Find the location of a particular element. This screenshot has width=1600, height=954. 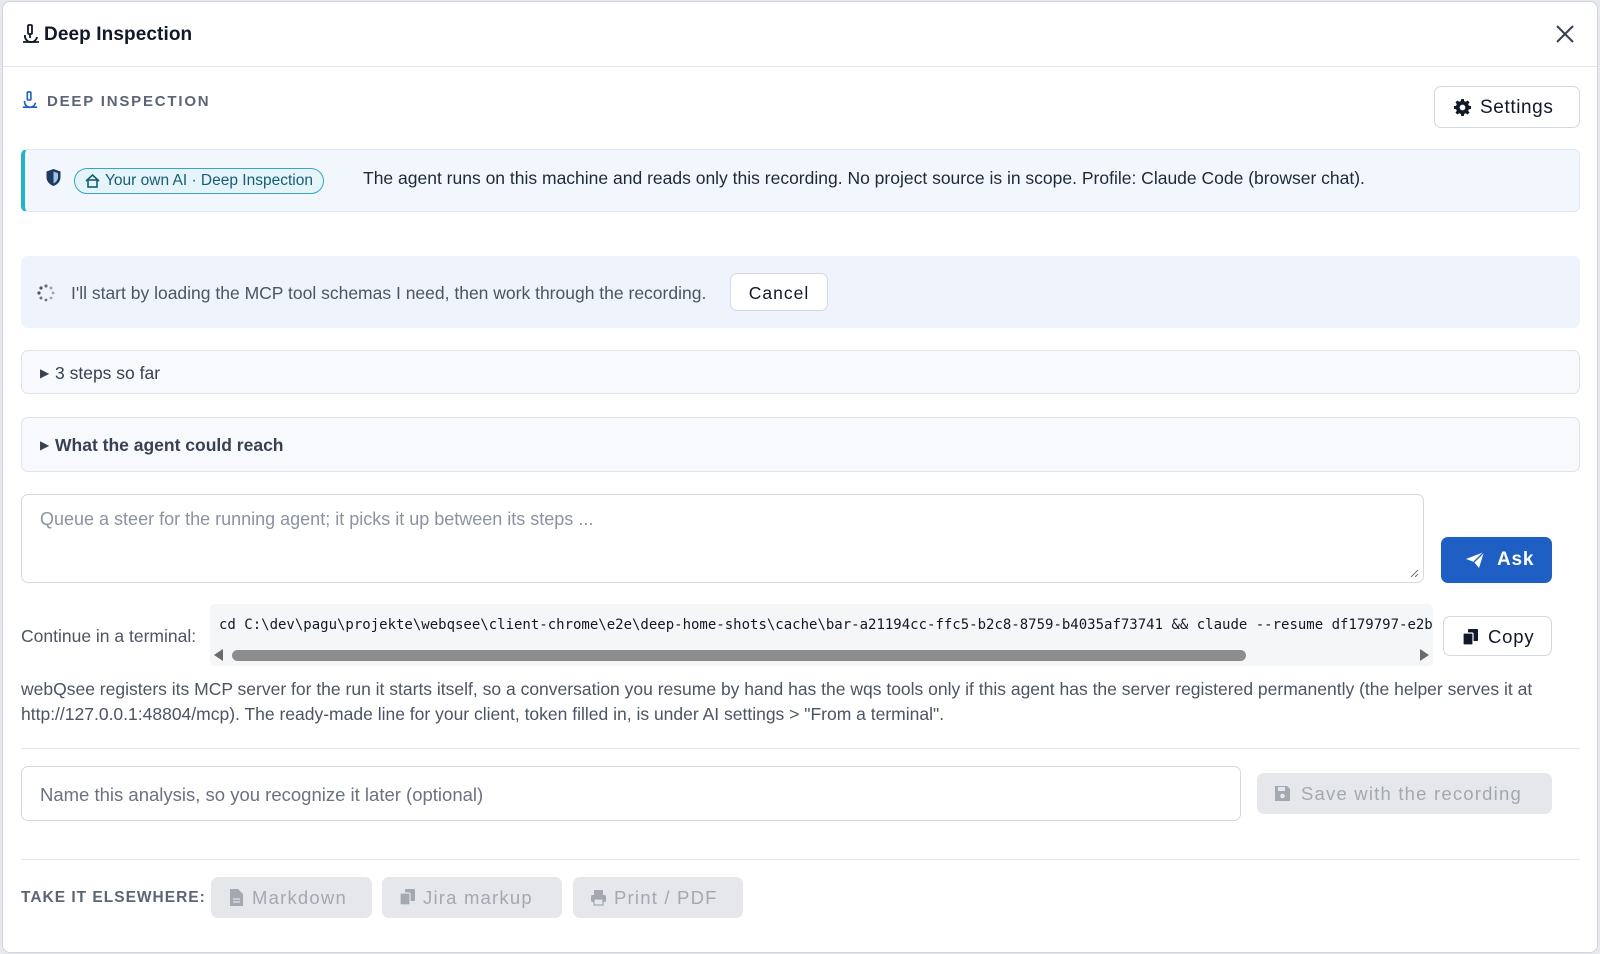

home-robot-icon is located at coordinates (92, 181).